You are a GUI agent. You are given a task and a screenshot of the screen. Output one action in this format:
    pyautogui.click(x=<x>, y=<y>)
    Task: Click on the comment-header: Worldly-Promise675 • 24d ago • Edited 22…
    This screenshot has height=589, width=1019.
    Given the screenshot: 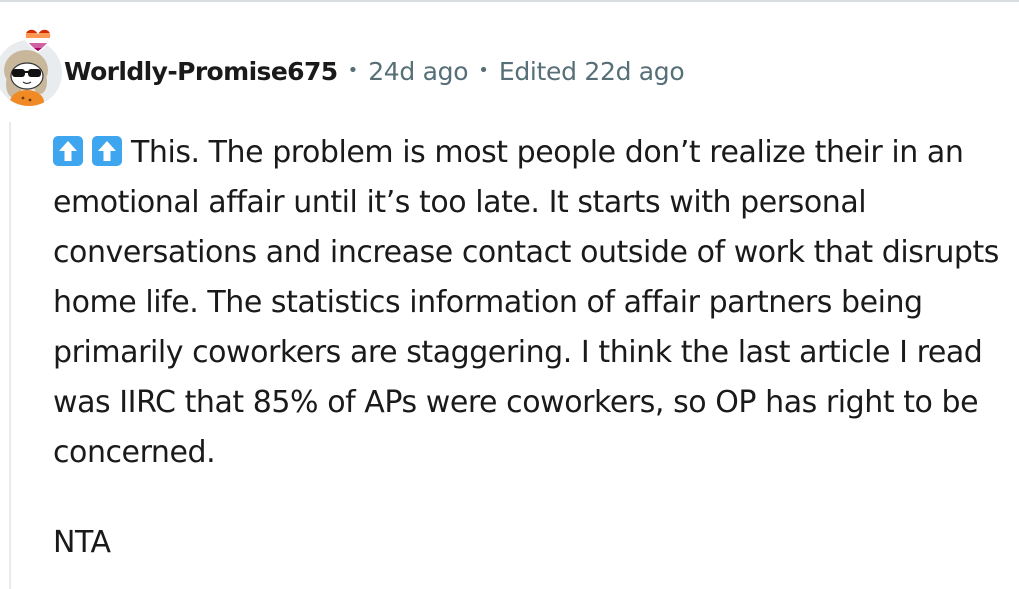 What is the action you would take?
    pyautogui.click(x=374, y=71)
    